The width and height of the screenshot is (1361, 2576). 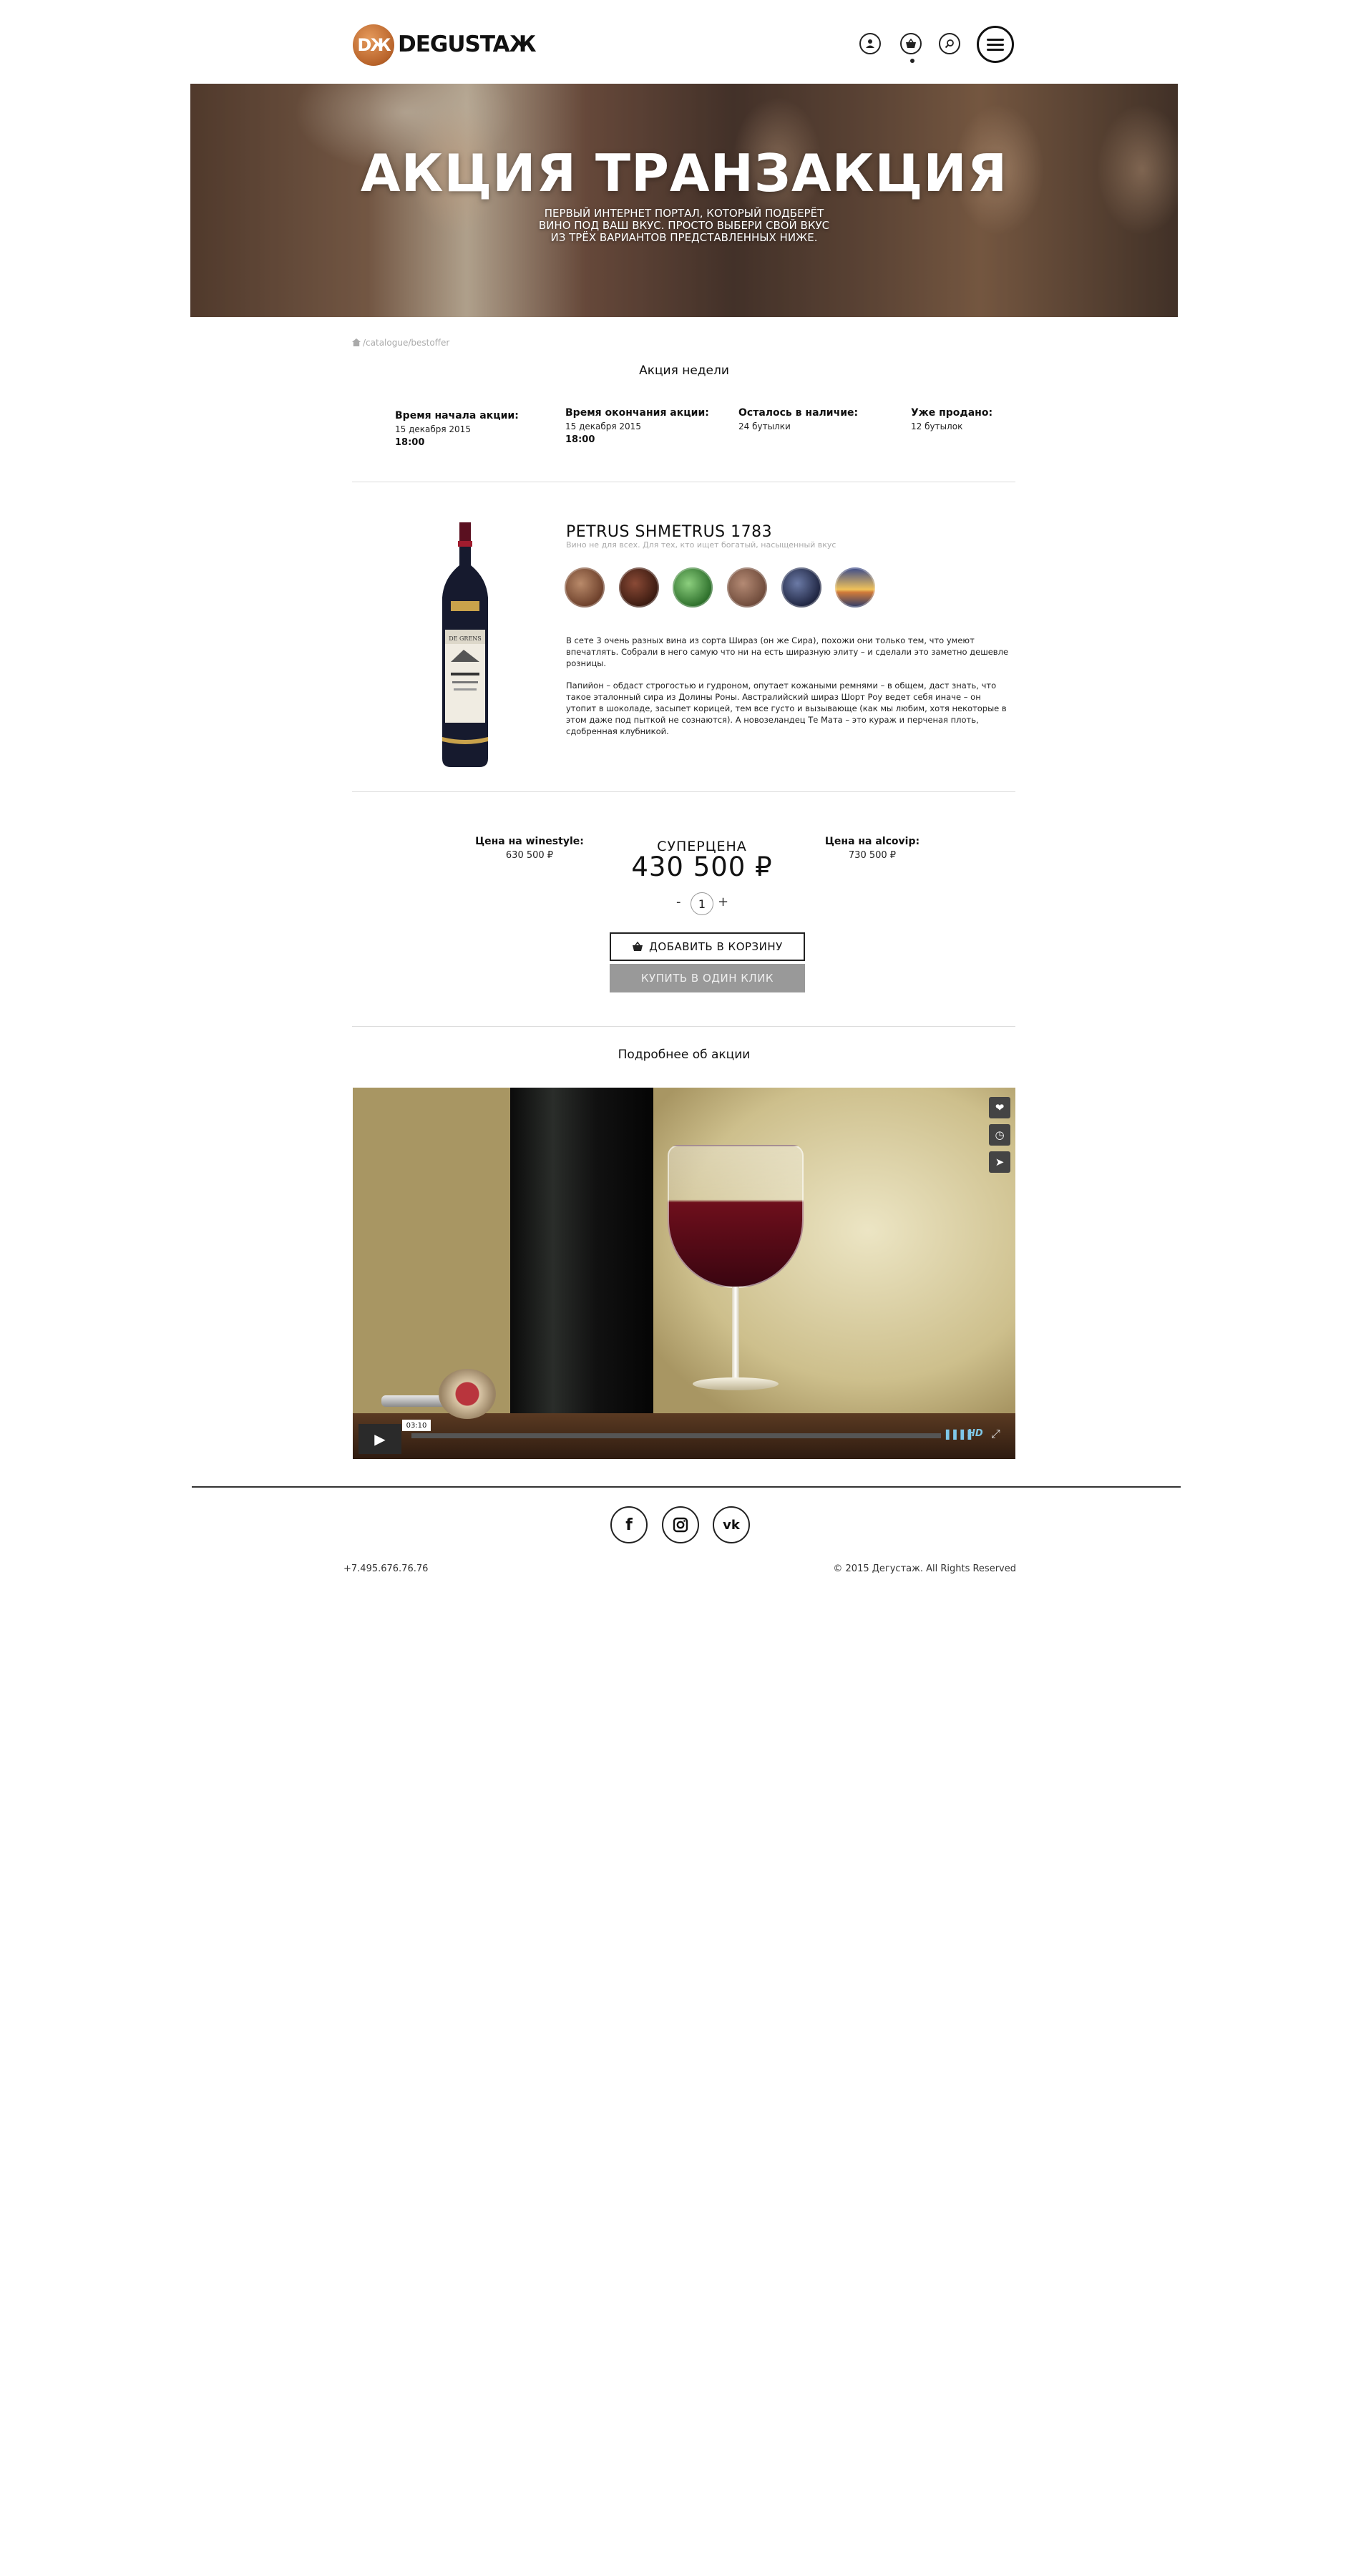 I want to click on menu-button, so click(x=996, y=44).